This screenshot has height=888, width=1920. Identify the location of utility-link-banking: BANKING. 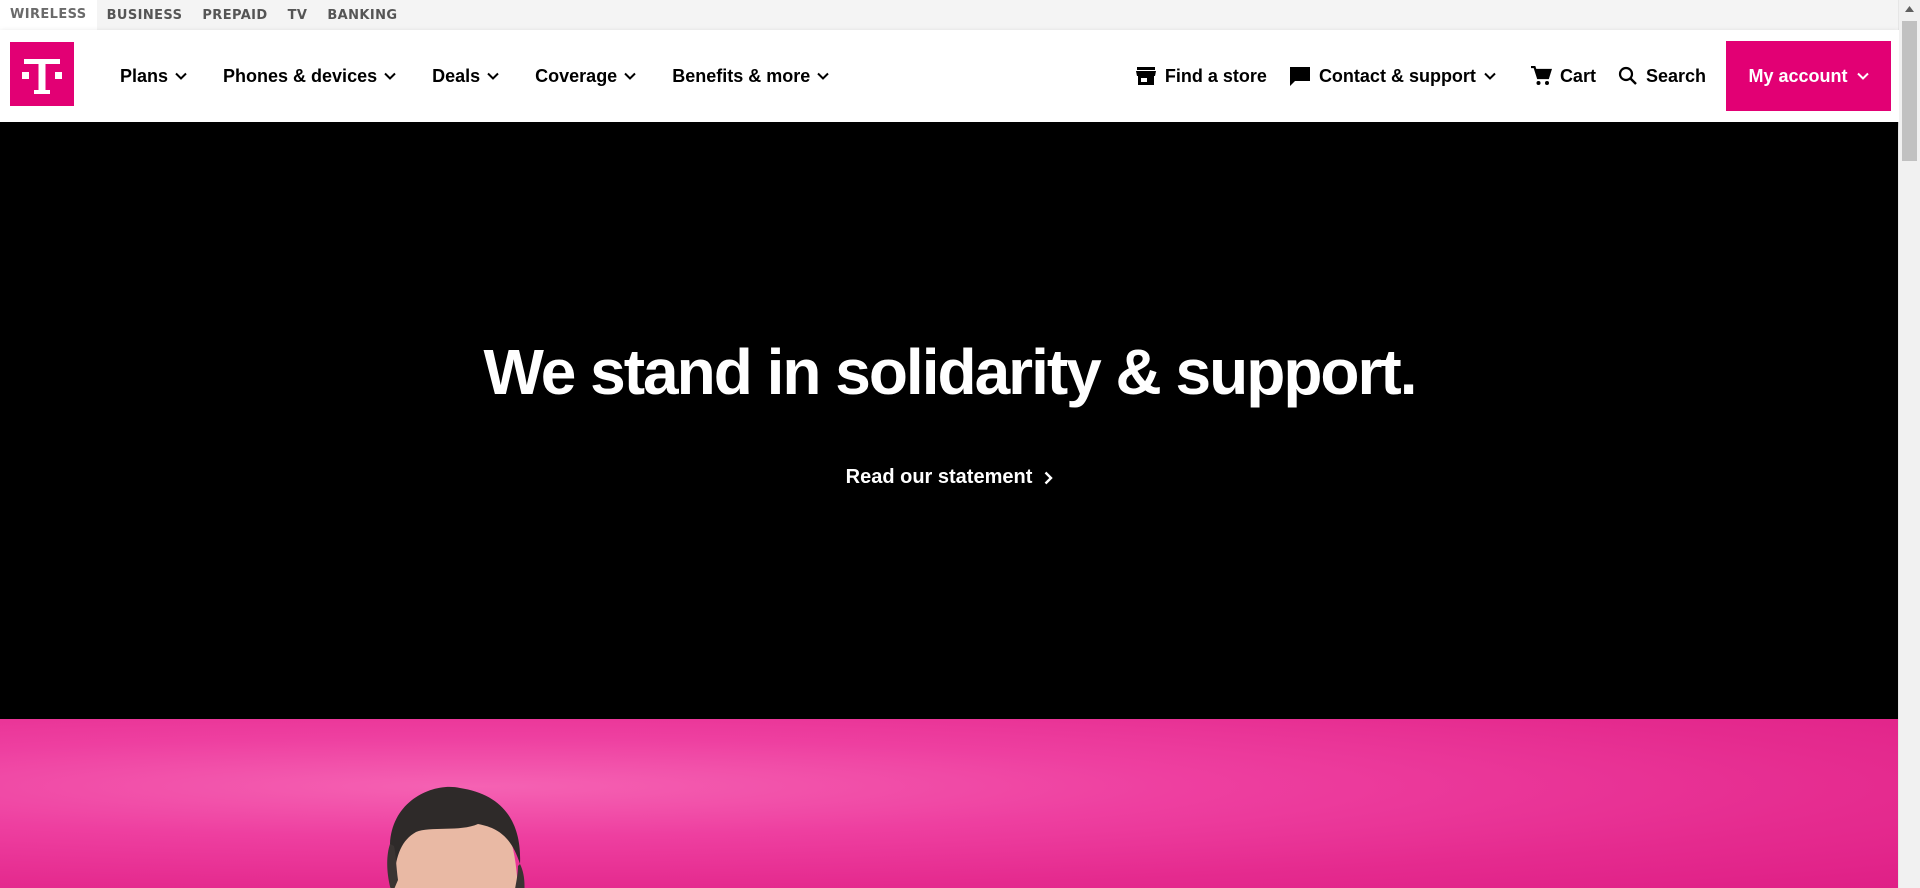
(362, 15).